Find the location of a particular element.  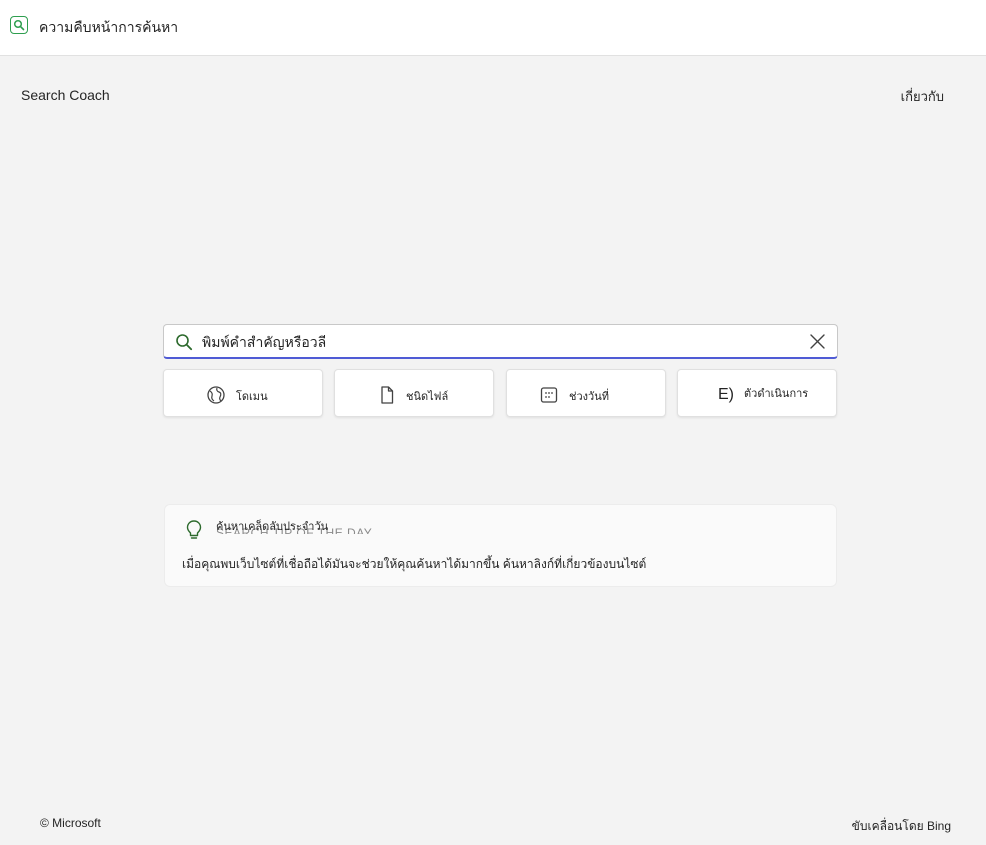

domain-filter-button: โดเมน is located at coordinates (243, 393).